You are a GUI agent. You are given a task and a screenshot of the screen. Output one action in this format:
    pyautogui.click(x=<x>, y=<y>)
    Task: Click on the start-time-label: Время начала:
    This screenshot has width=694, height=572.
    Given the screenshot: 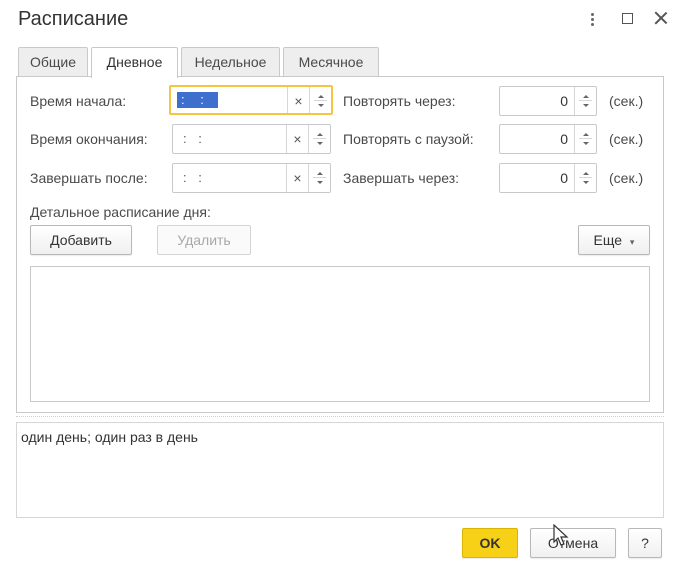 What is the action you would take?
    pyautogui.click(x=78, y=101)
    